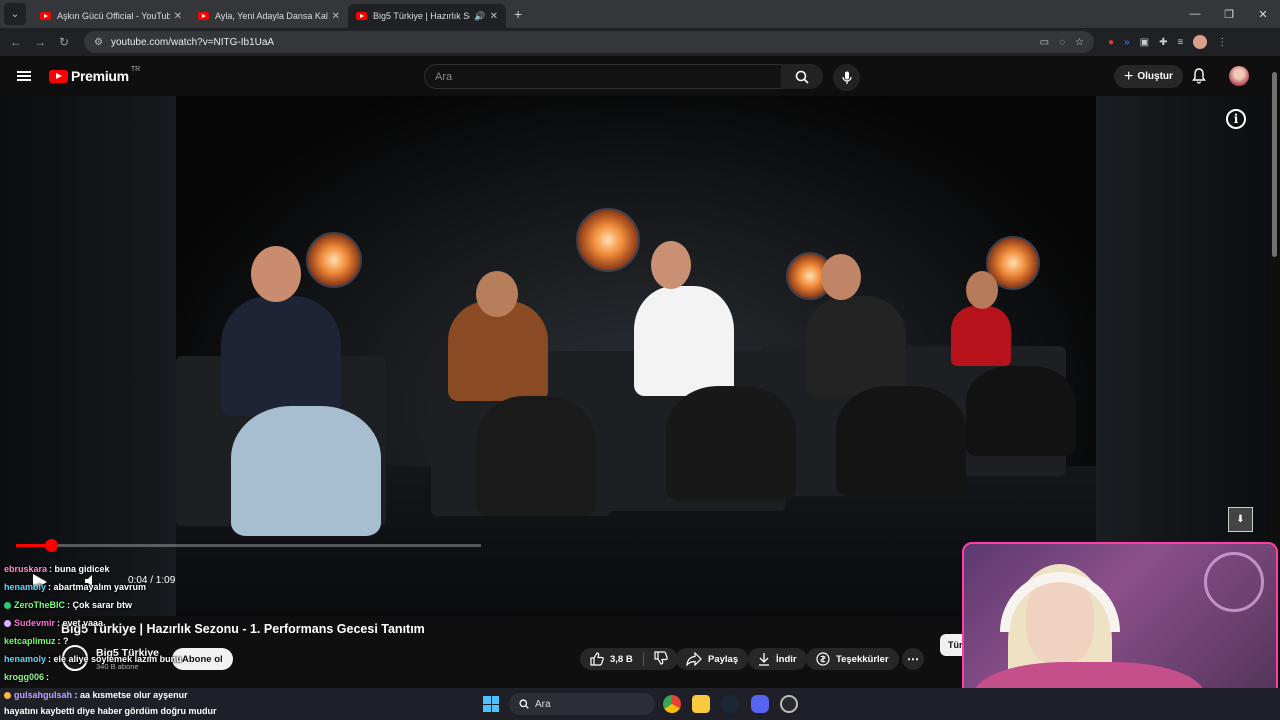 This screenshot has height=720, width=1280. I want to click on create-button: + Oluştur, so click(1148, 76).